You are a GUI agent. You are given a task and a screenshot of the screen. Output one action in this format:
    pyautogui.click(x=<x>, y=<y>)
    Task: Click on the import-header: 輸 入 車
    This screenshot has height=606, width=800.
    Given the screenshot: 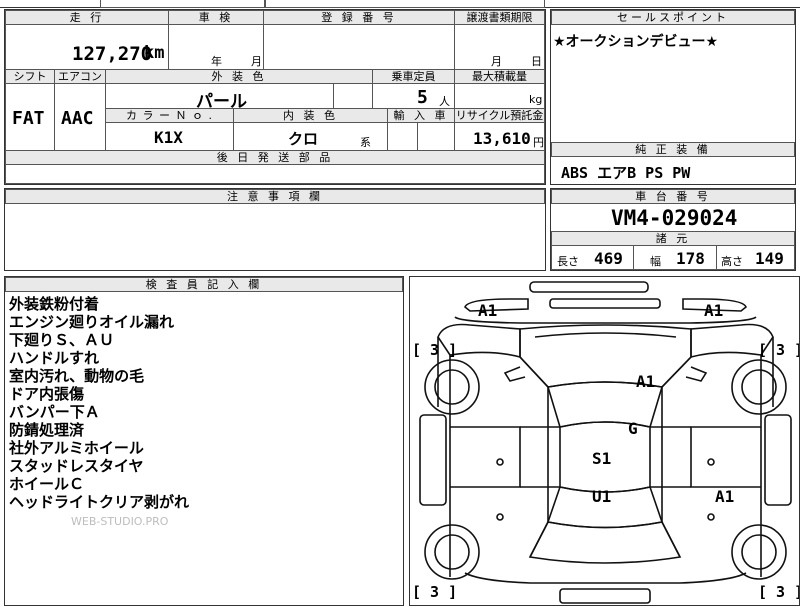 What is the action you would take?
    pyautogui.click(x=421, y=115)
    